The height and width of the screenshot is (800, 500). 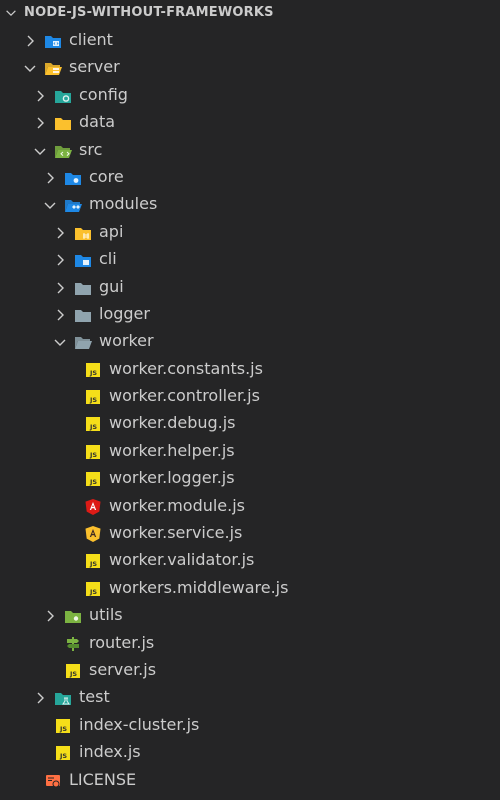 What do you see at coordinates (111, 286) in the screenshot?
I see `tree-item-label: gui` at bounding box center [111, 286].